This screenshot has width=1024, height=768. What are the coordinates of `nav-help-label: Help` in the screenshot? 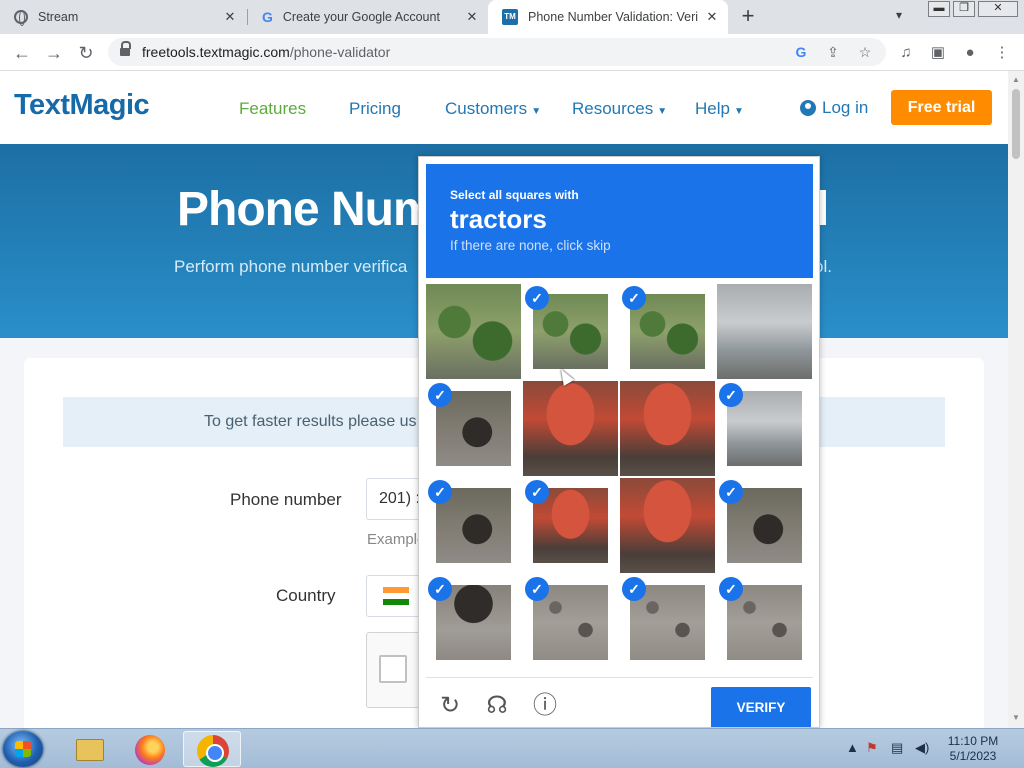 It's located at (712, 108).